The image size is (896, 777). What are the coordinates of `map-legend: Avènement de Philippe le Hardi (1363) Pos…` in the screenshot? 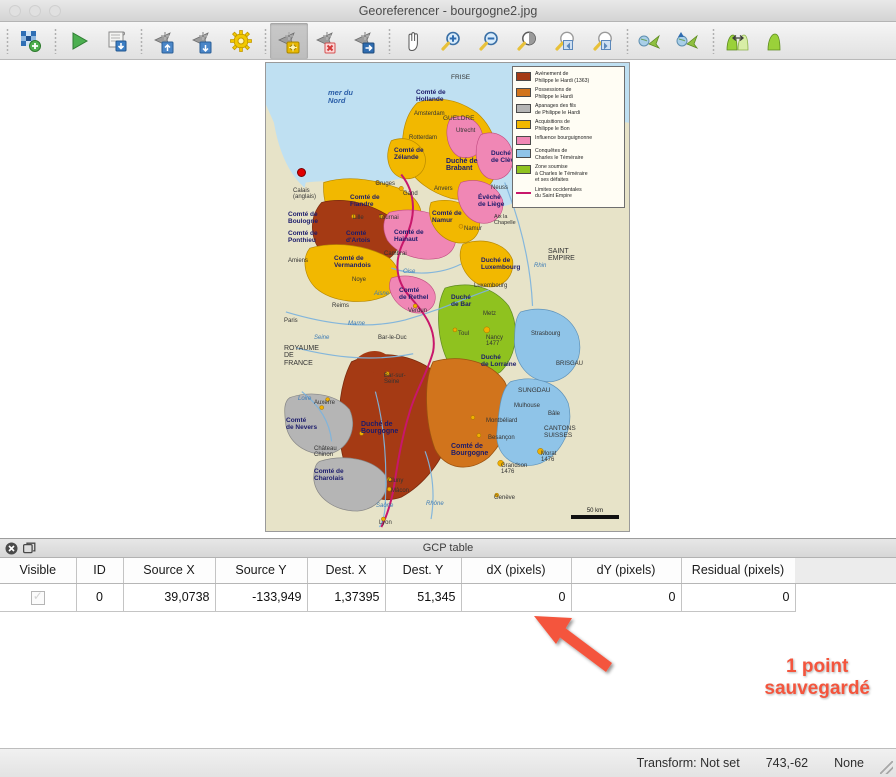 It's located at (568, 137).